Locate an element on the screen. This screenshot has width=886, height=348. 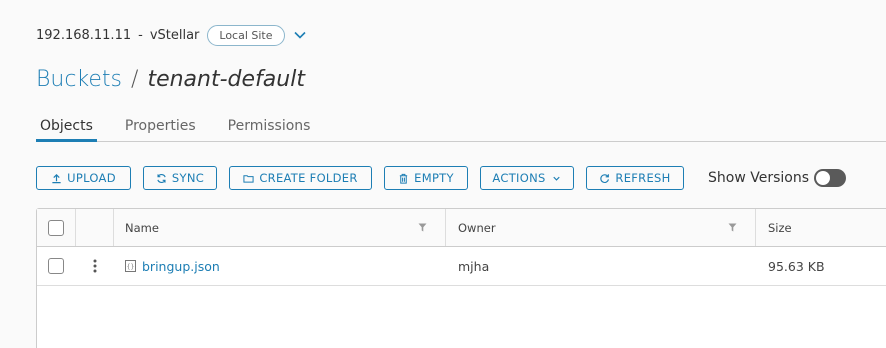
actions-label: ACTIONS is located at coordinates (519, 178).